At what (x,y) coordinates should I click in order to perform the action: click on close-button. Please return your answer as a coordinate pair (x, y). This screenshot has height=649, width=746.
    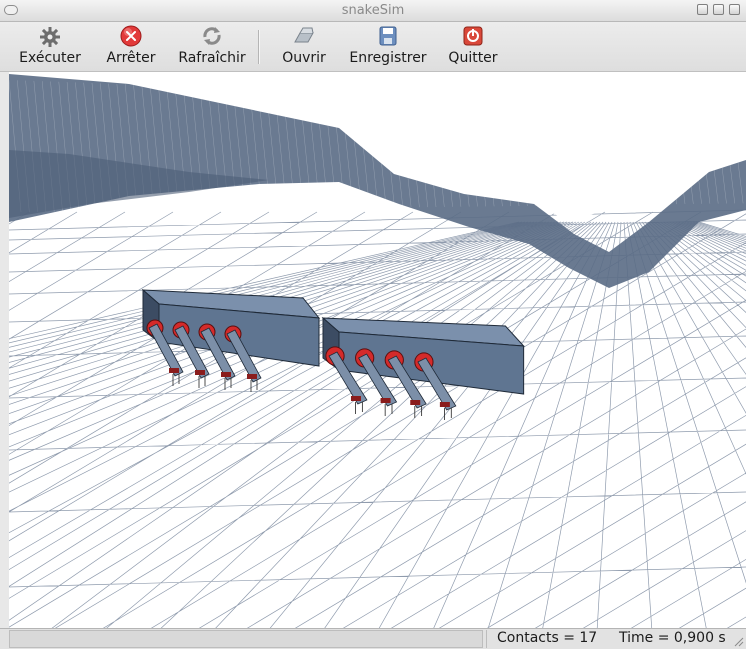
    Looking at the image, I should click on (734, 9).